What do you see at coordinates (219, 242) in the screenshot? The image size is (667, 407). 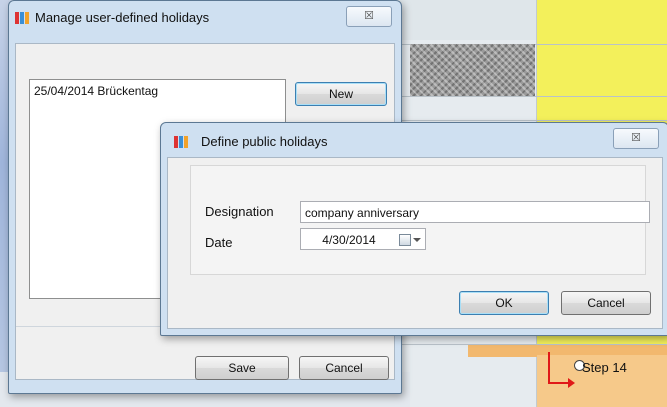 I see `date-label: Date` at bounding box center [219, 242].